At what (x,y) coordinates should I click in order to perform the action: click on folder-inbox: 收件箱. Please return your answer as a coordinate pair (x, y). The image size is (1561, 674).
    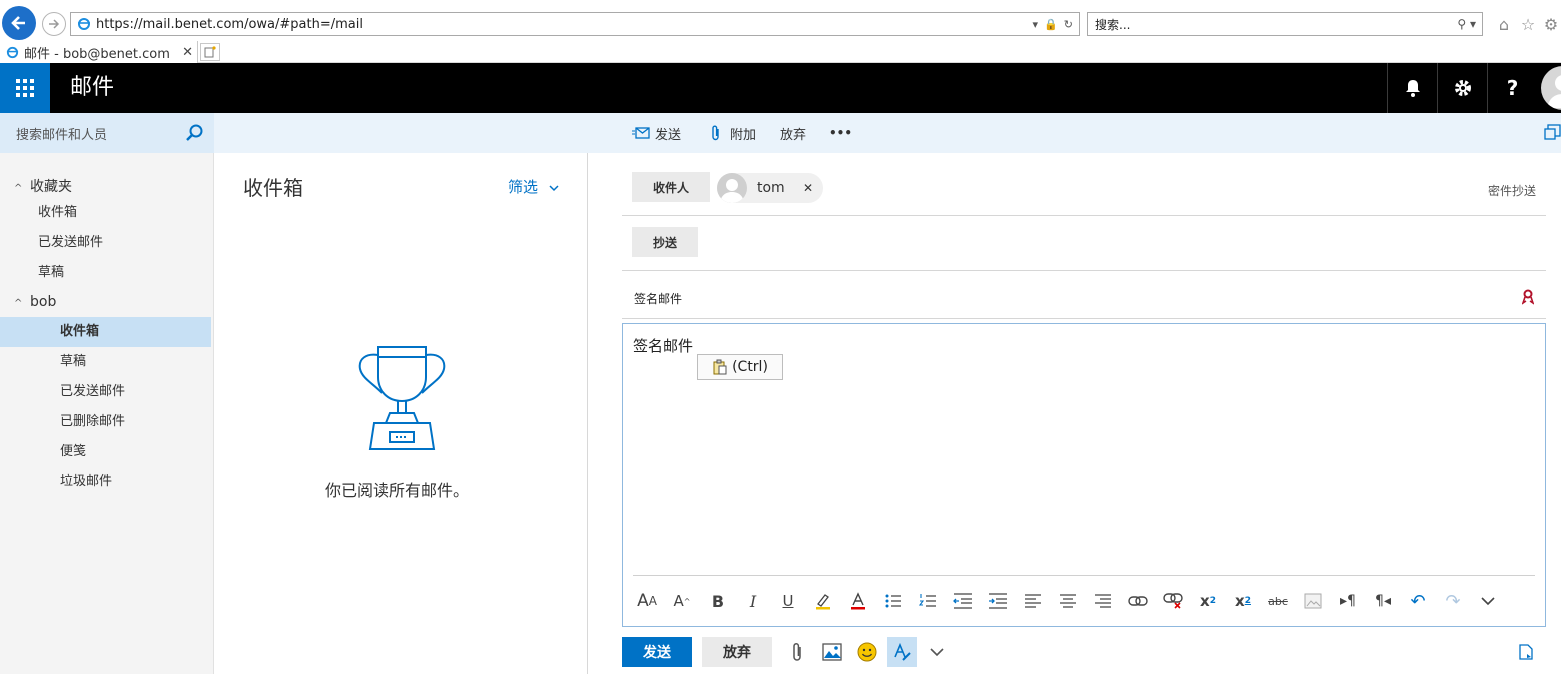
    Looking at the image, I should click on (105, 332).